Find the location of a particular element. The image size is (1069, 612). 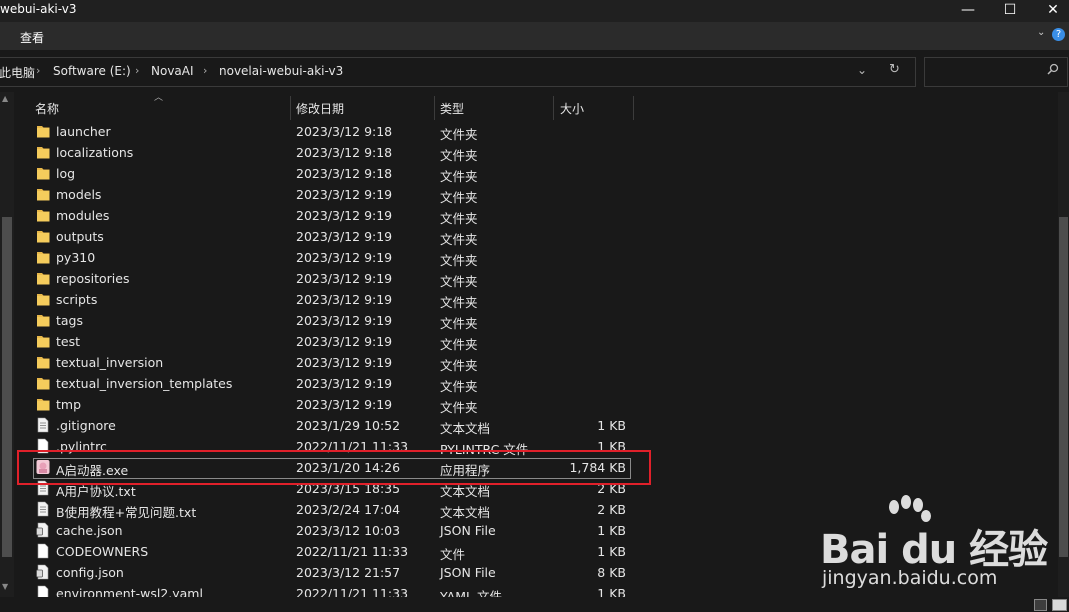

scroll-up-arrow-icon: ▲ is located at coordinates (5, 98).